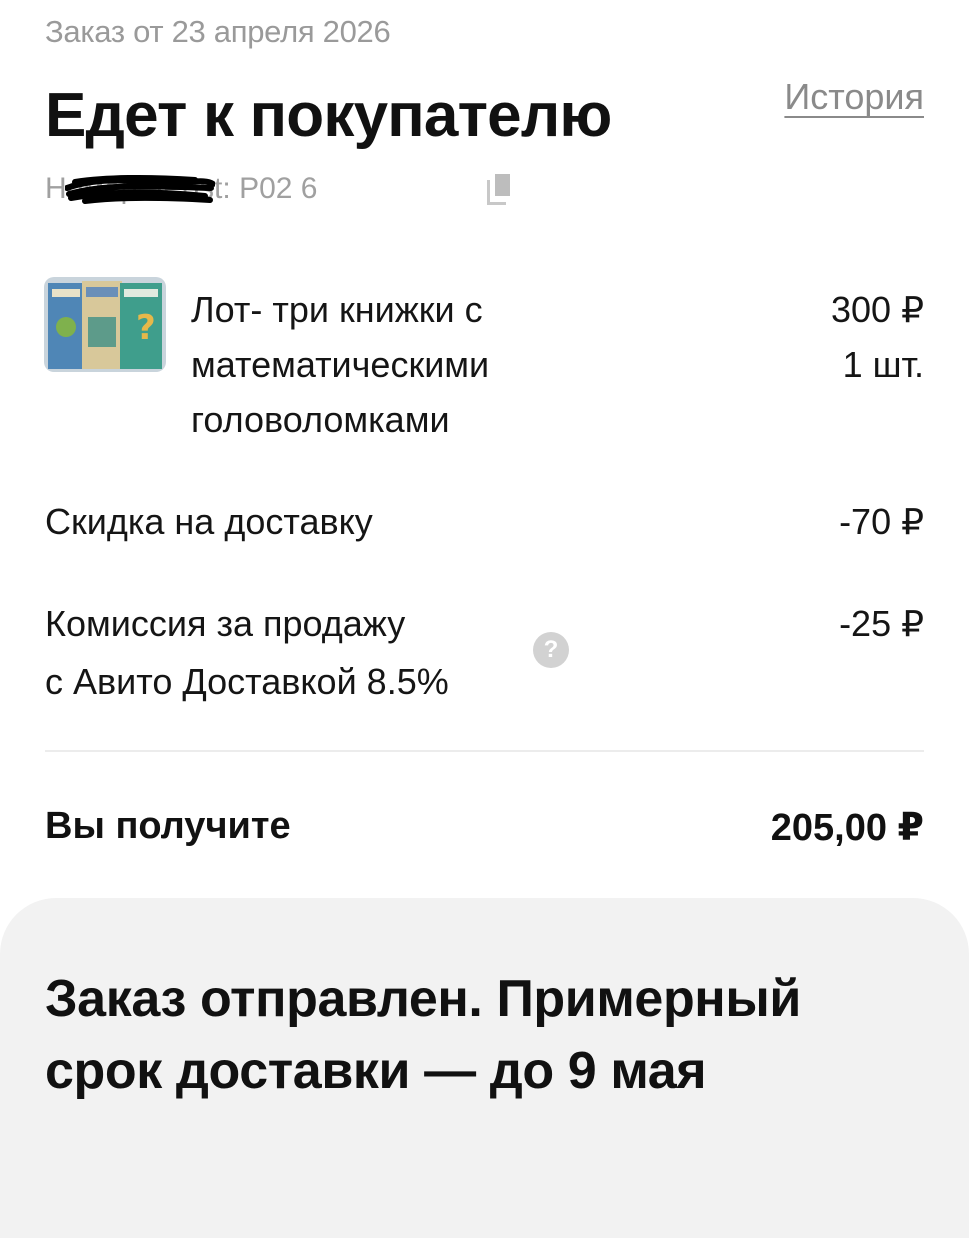 This screenshot has width=969, height=1238. What do you see at coordinates (881, 521) in the screenshot?
I see `delivery-discount-value: -70 ₽` at bounding box center [881, 521].